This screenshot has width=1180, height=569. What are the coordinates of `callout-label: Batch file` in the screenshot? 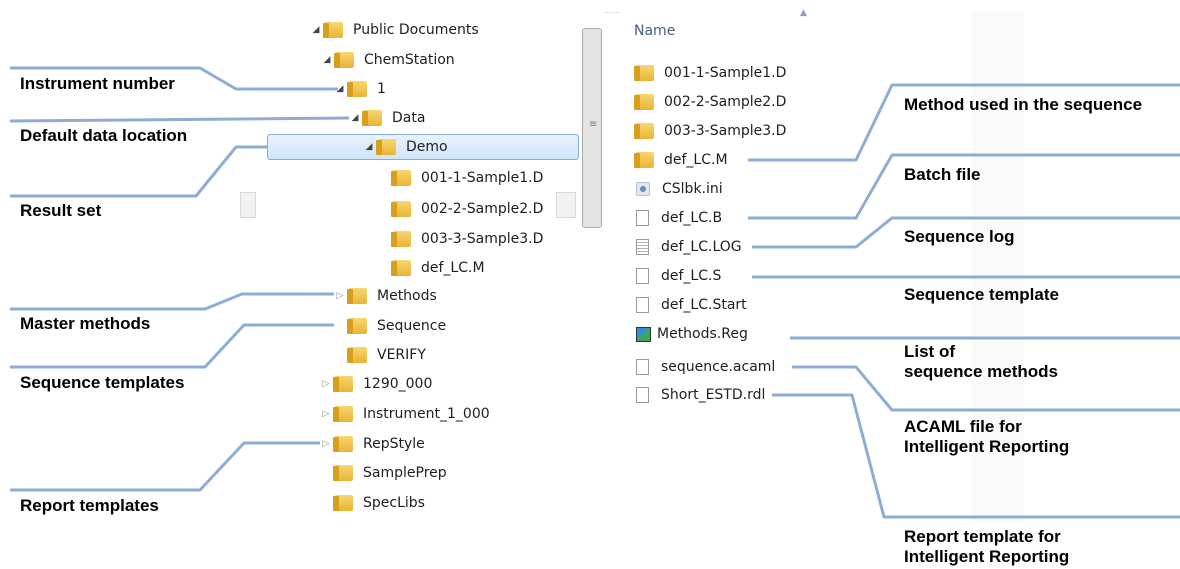 It's located at (942, 174).